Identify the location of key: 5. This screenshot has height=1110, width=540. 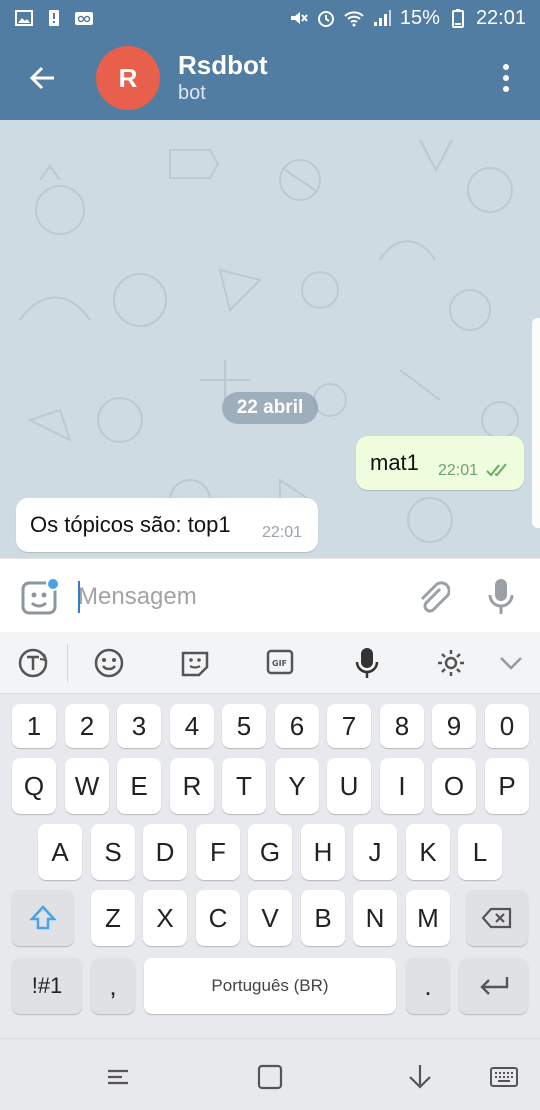
(244, 726).